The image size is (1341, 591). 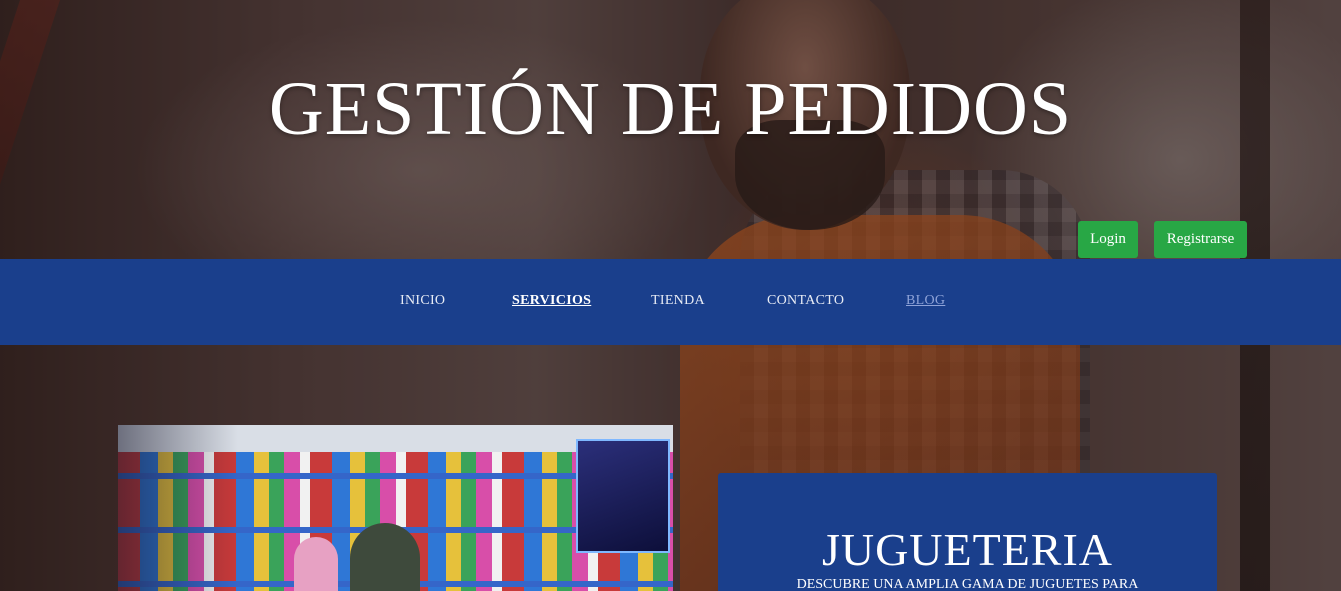 I want to click on card-title: JUGUETERIA, so click(x=967, y=549).